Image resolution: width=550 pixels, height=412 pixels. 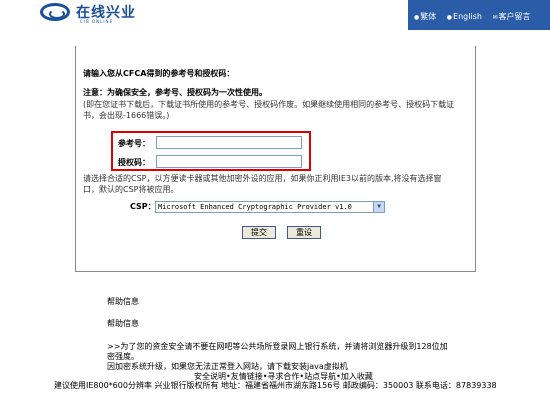 What do you see at coordinates (304, 232) in the screenshot?
I see `reset-button: 重设` at bounding box center [304, 232].